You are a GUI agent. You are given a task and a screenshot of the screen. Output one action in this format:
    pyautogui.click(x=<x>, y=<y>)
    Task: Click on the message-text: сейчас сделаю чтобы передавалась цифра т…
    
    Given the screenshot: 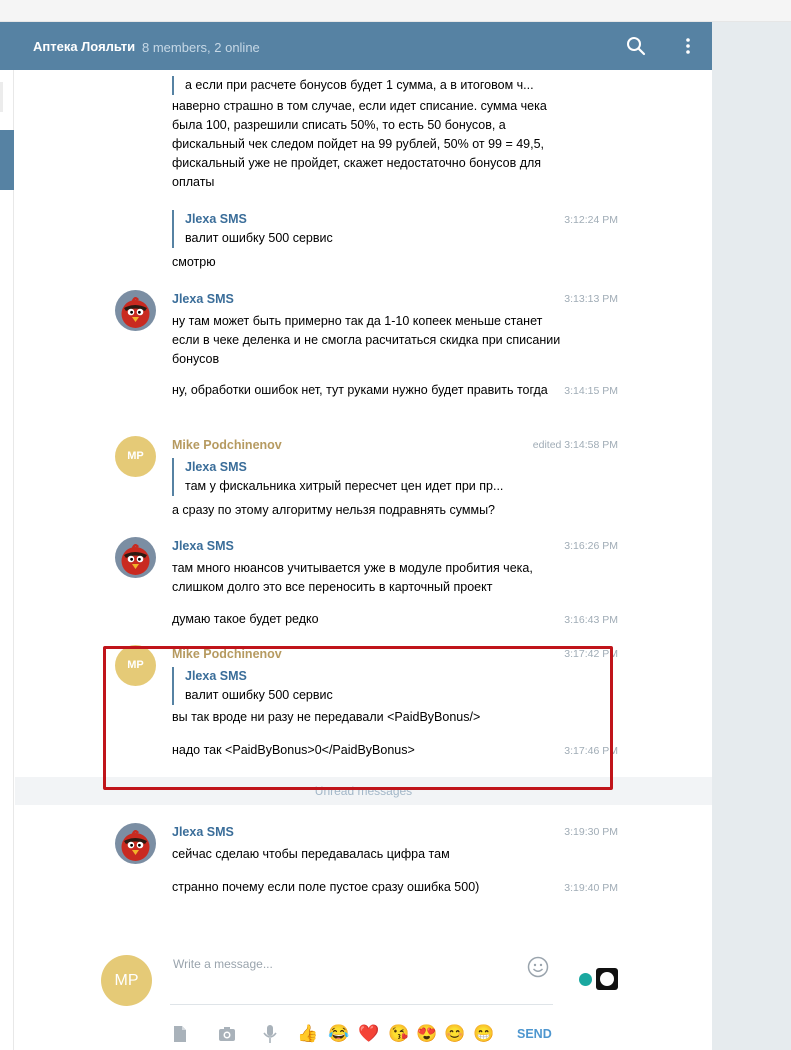 What is the action you would take?
    pyautogui.click(x=311, y=854)
    